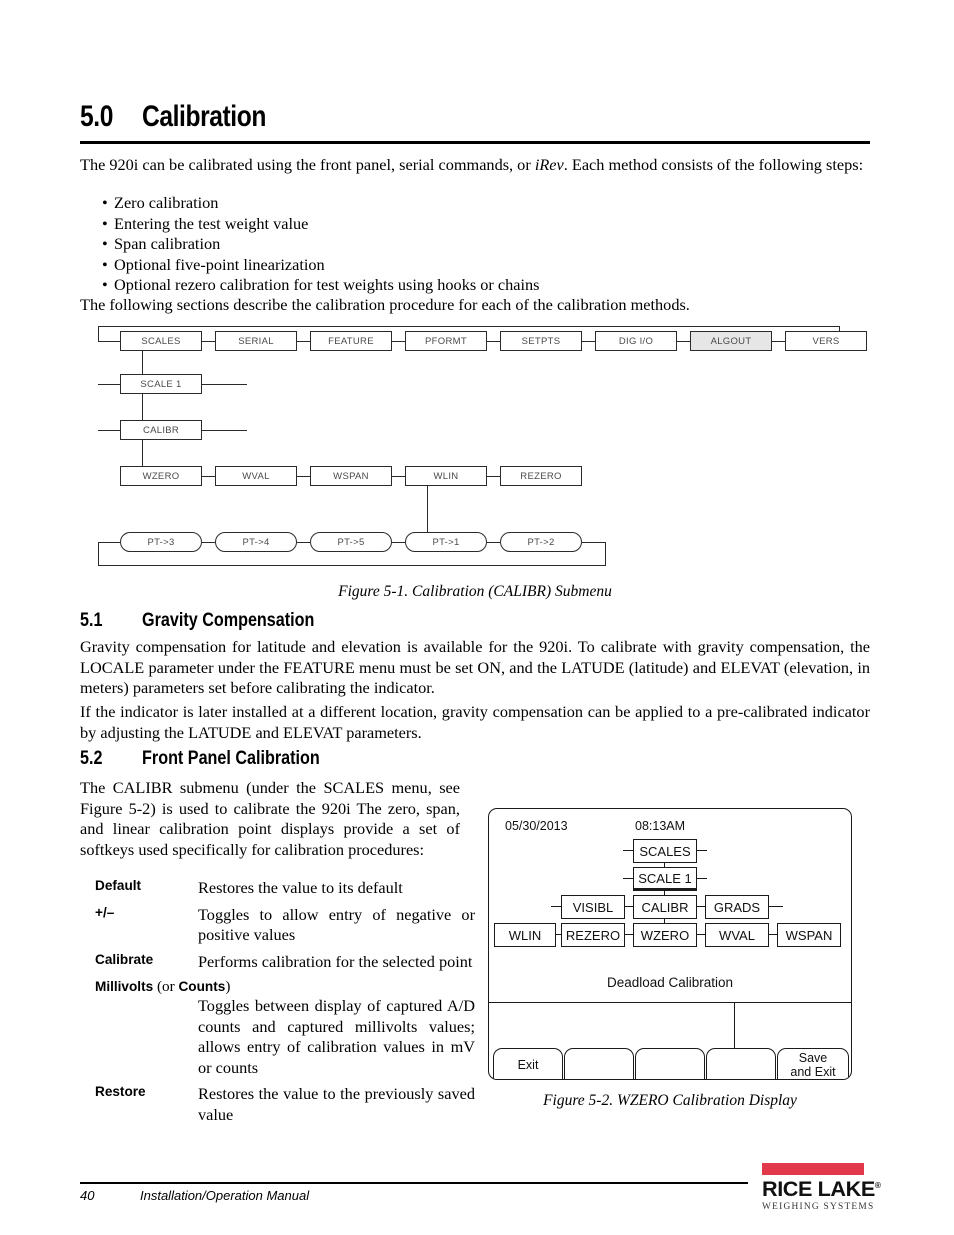 The width and height of the screenshot is (954, 1235). I want to click on definition-term: Calibrate, so click(124, 959).